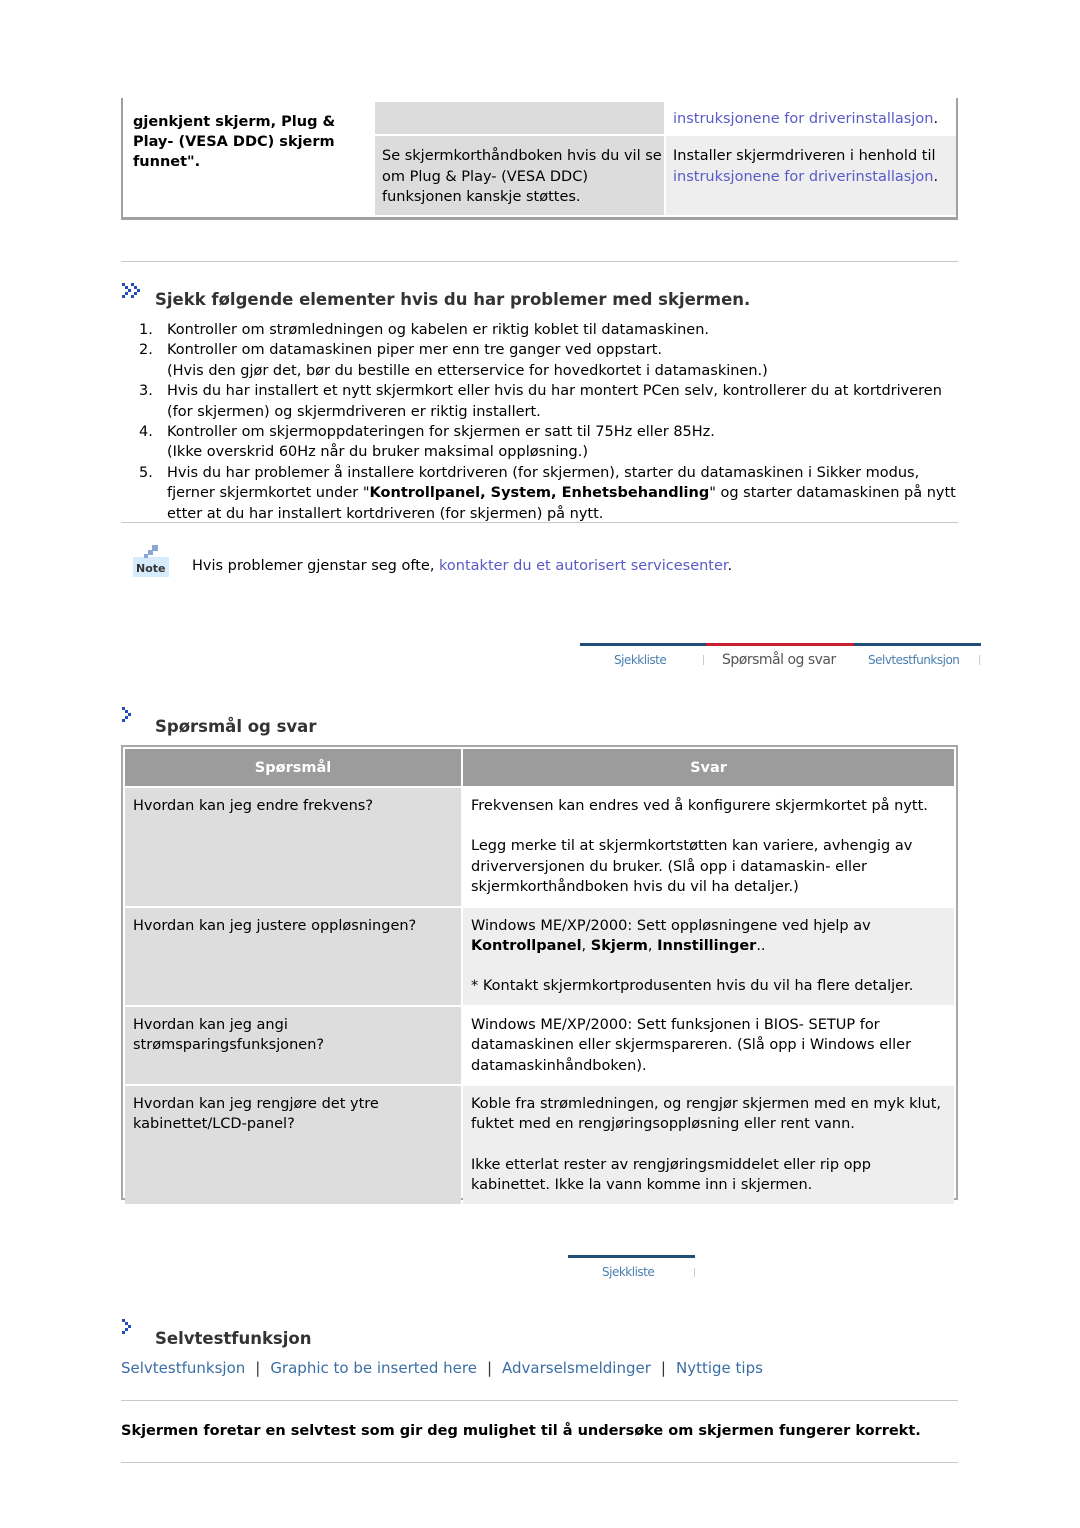 Image resolution: width=1080 pixels, height=1528 pixels. I want to click on link-nyttige-tips: Nyttige tips, so click(719, 1368).